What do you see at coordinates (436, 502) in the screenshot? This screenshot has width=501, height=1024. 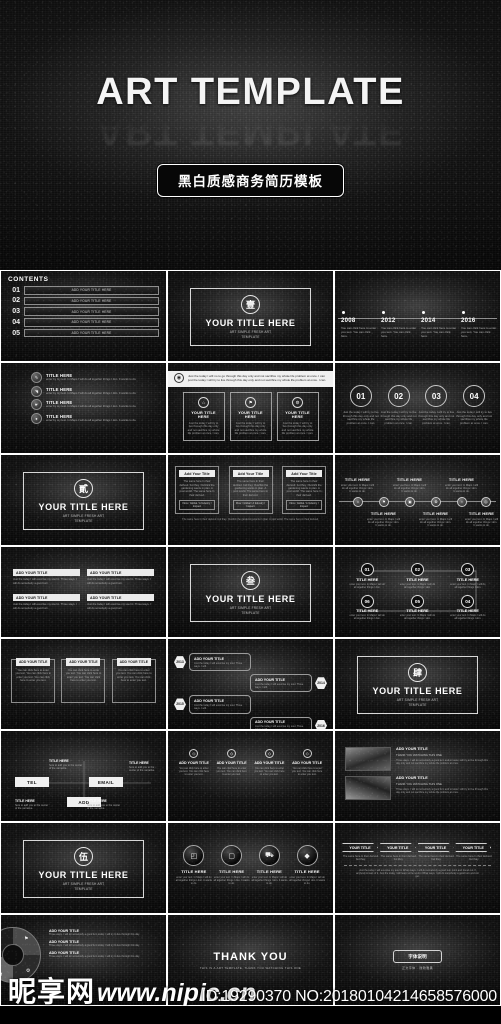 I see `gear-icon: ⚙` at bounding box center [436, 502].